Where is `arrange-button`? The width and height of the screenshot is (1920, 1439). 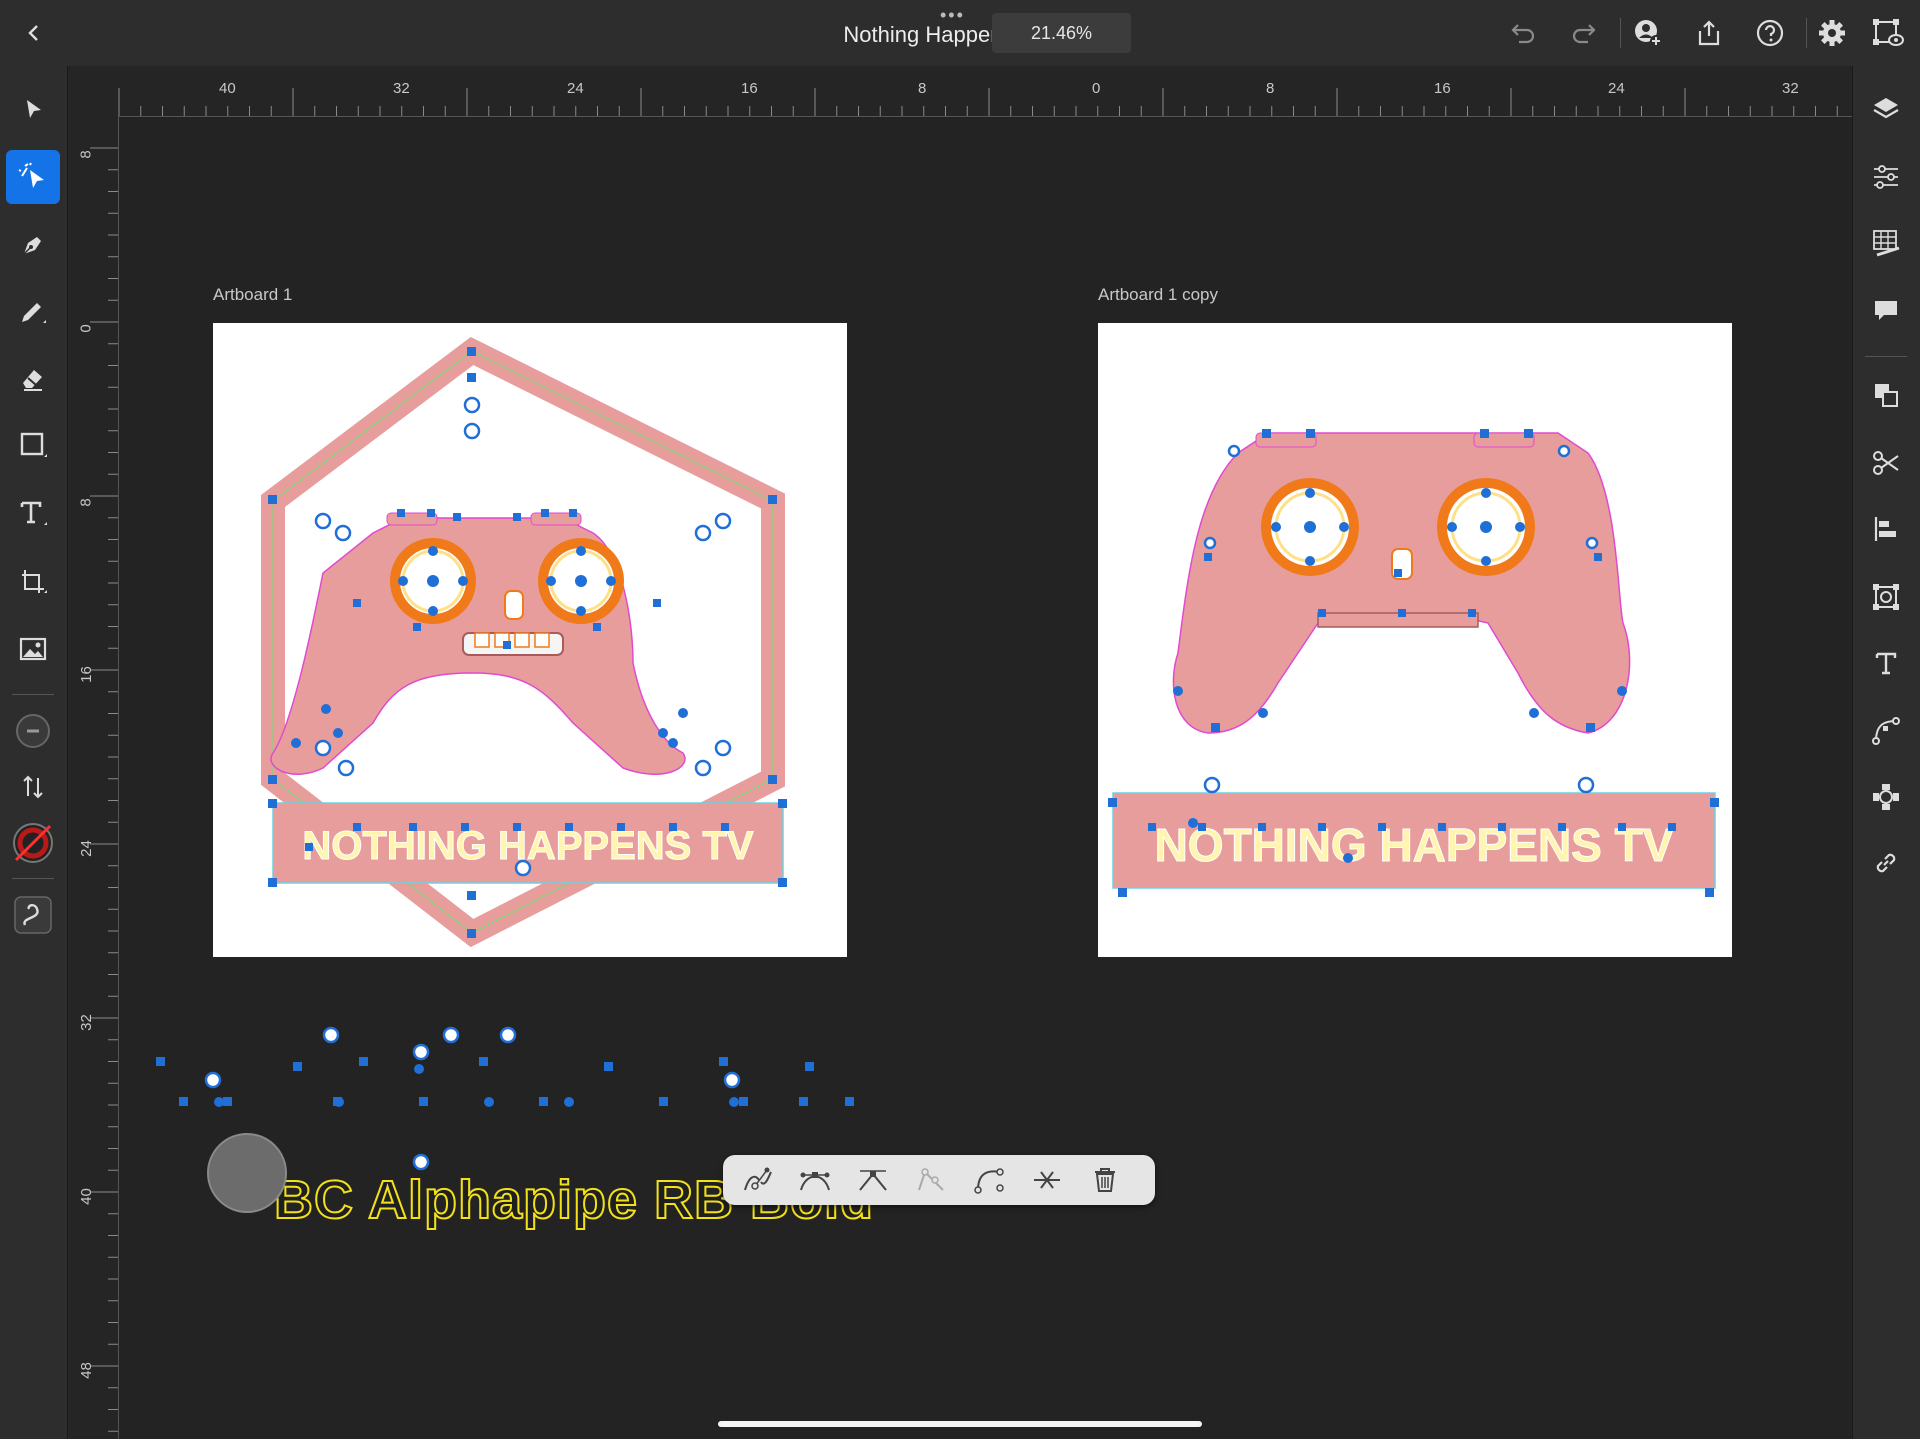 arrange-button is located at coordinates (1886, 395).